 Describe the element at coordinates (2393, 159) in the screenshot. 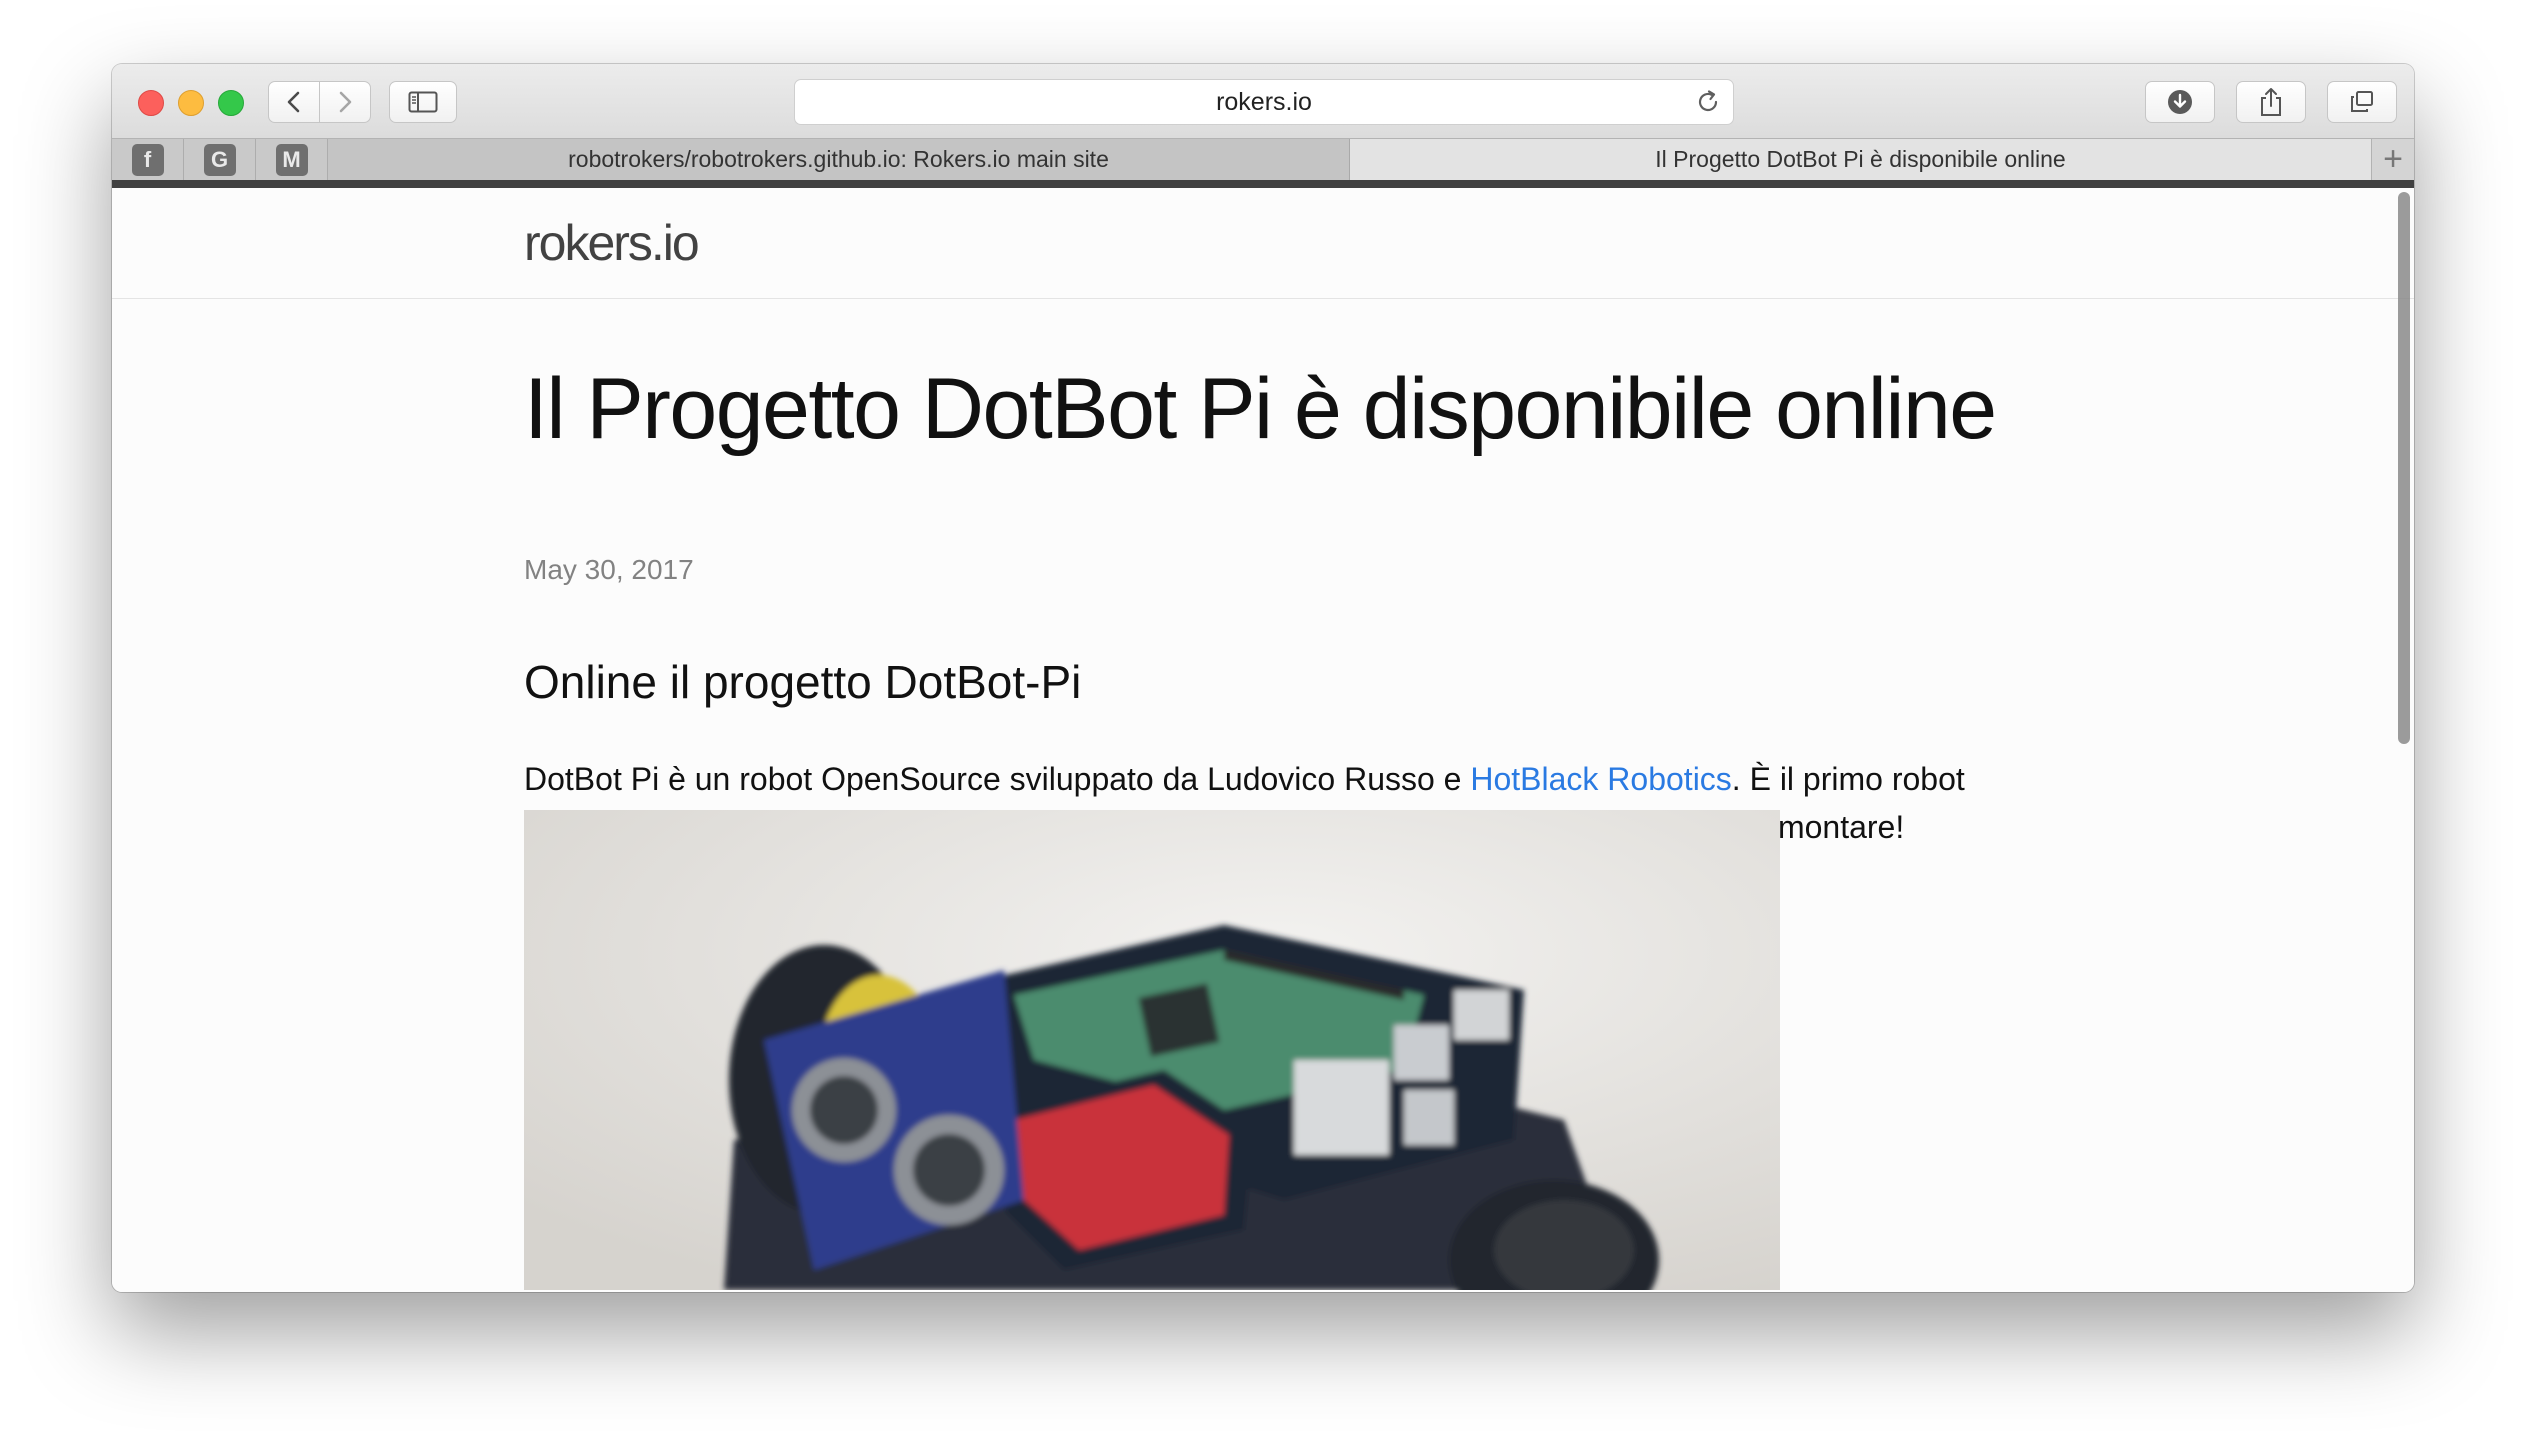

I see `new-tab-button: +` at that location.